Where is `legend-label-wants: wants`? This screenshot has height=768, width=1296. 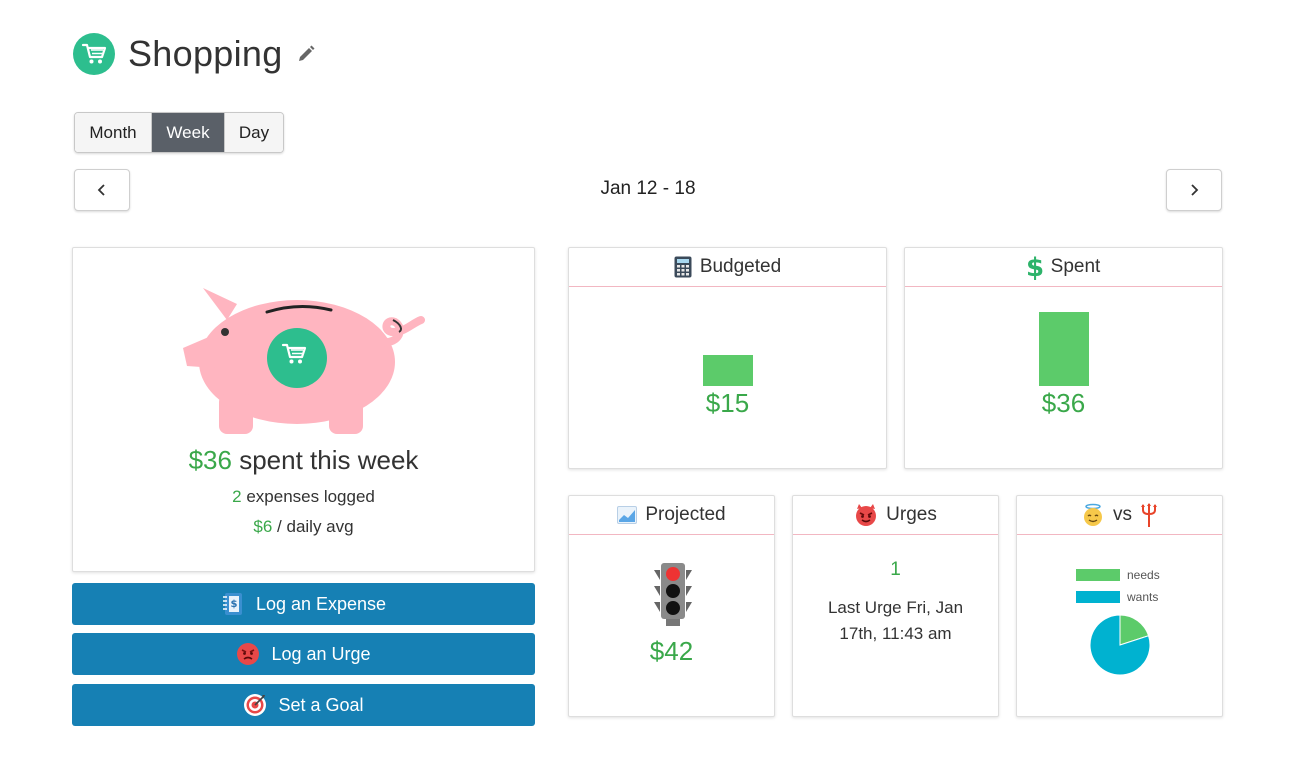
legend-label-wants: wants is located at coordinates (1143, 597).